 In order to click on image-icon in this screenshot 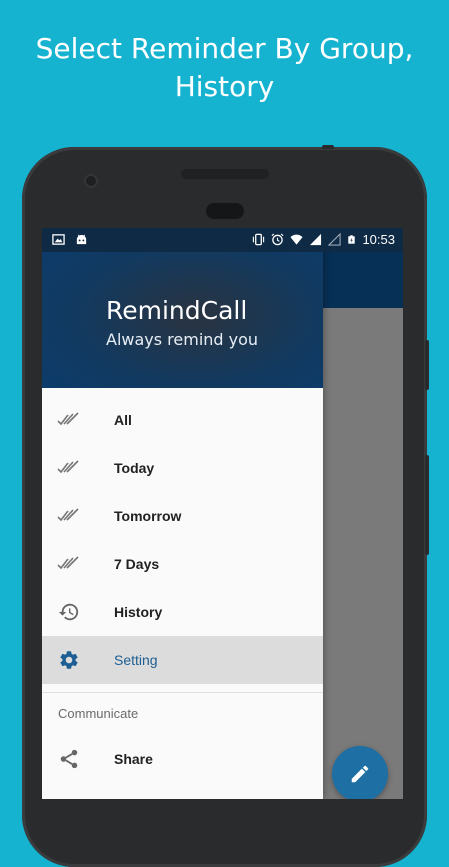, I will do `click(58, 239)`.